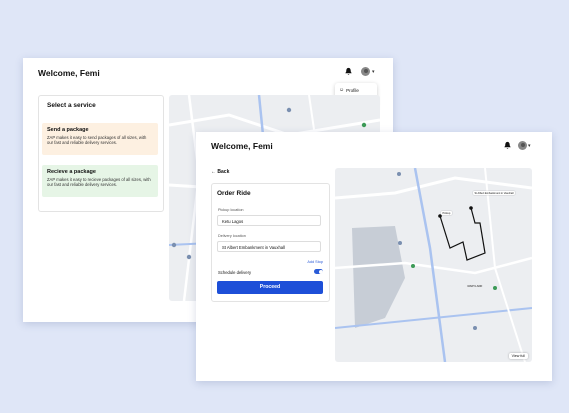 The height and width of the screenshot is (413, 569). What do you see at coordinates (223, 172) in the screenshot?
I see `back-label: Back` at bounding box center [223, 172].